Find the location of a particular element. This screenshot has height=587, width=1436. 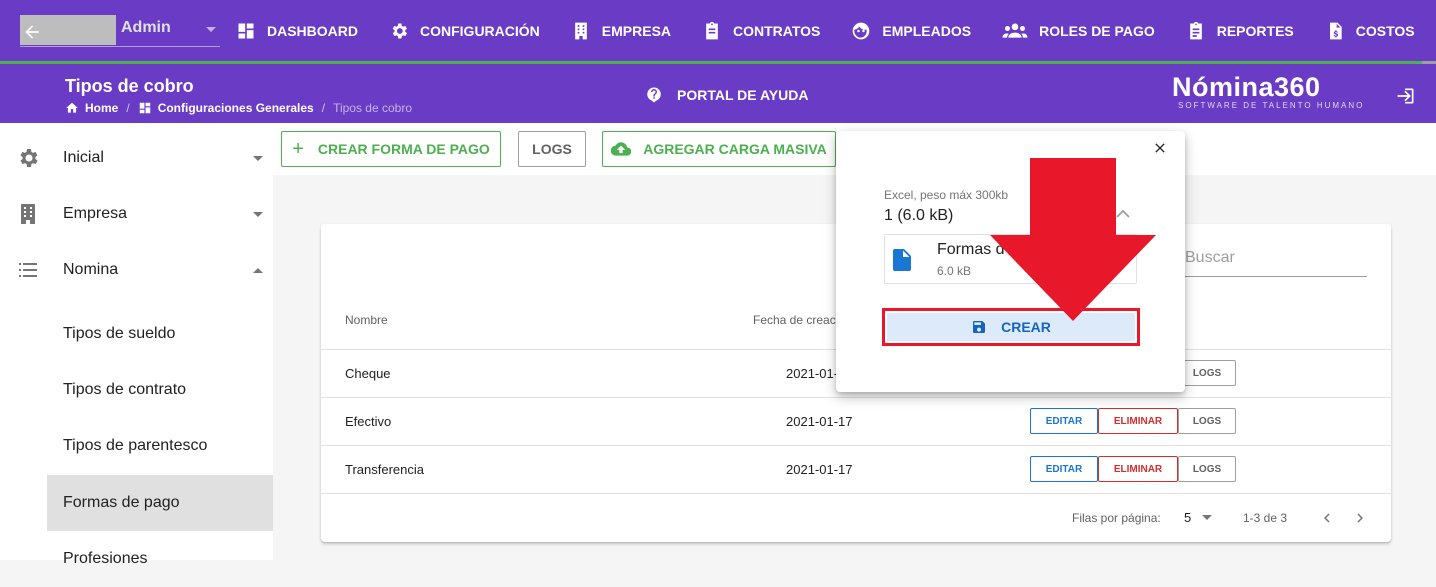

row-name: Transferencia is located at coordinates (384, 469).